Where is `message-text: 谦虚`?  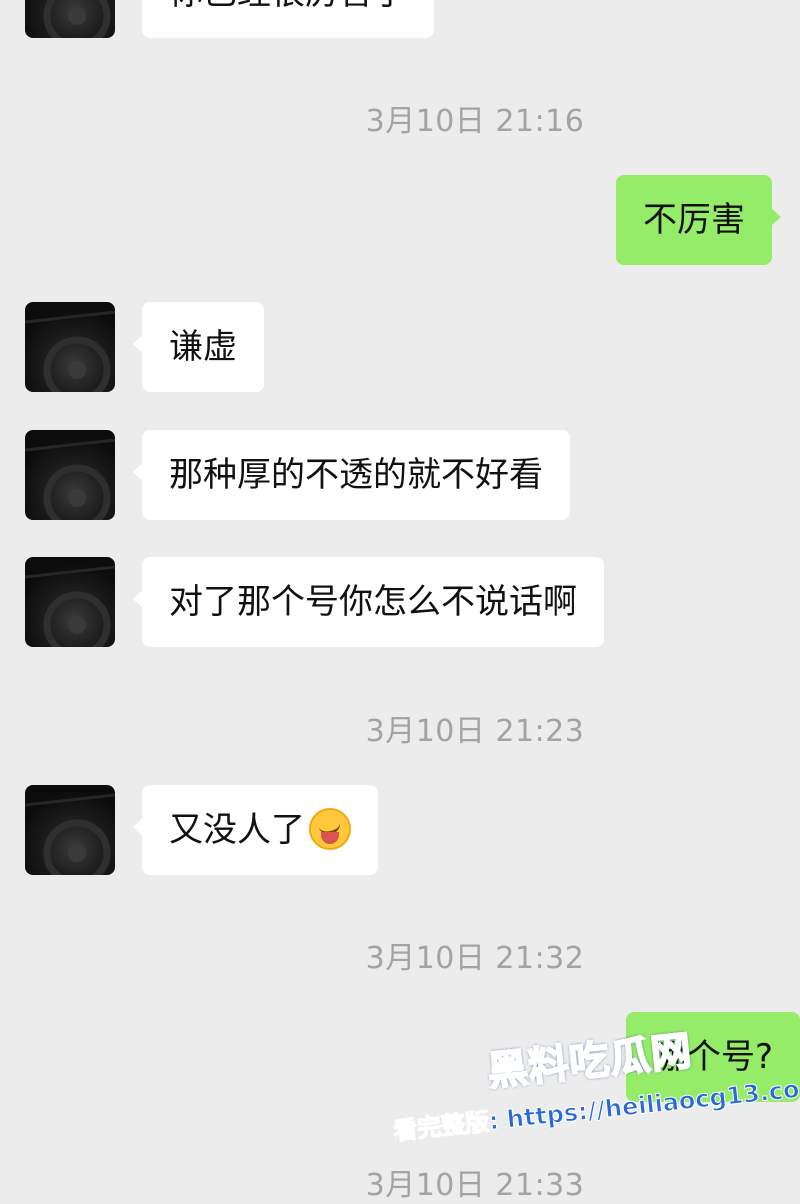 message-text: 谦虚 is located at coordinates (203, 347).